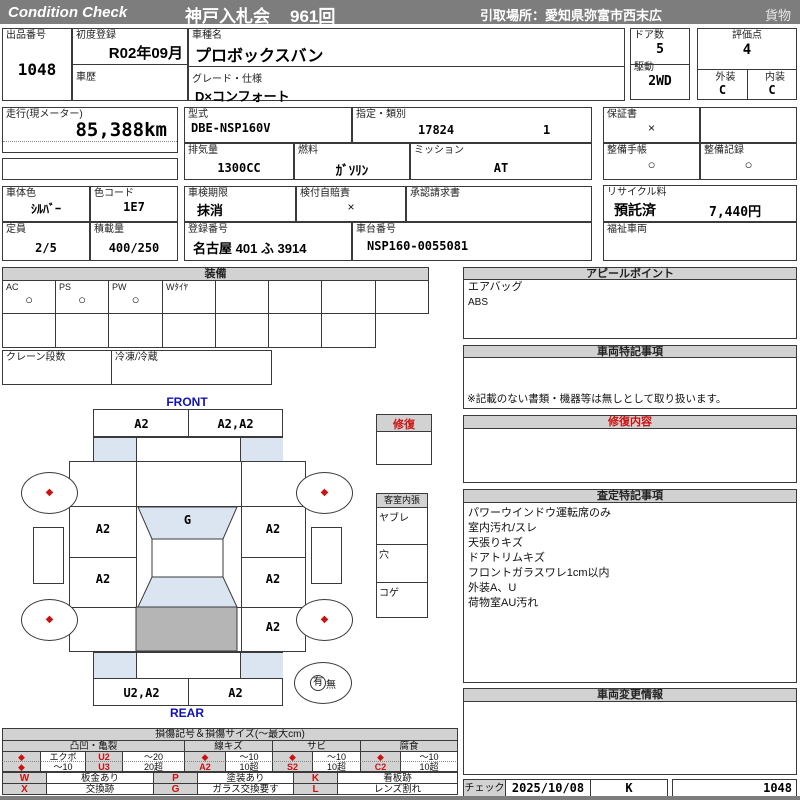 The image size is (800, 800). Describe the element at coordinates (308, 150) in the screenshot. I see `fuel-label: 燃料` at that location.